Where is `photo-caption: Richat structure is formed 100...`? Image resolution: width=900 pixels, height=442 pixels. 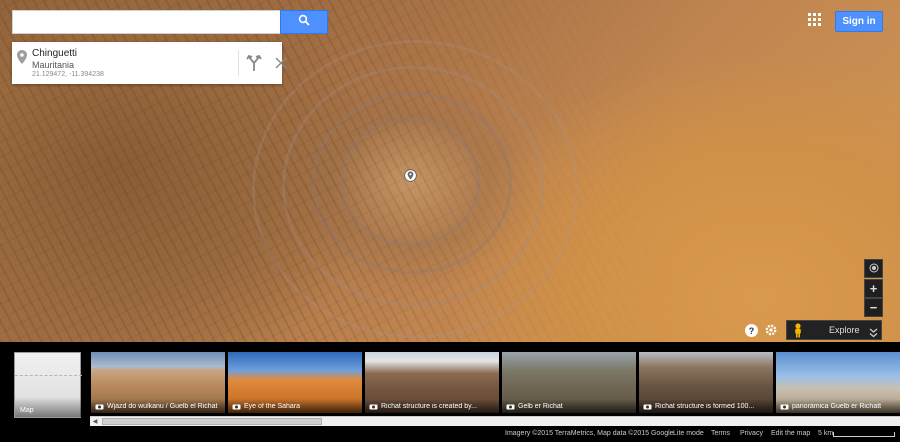
photo-caption: Richat structure is formed 100... is located at coordinates (706, 406).